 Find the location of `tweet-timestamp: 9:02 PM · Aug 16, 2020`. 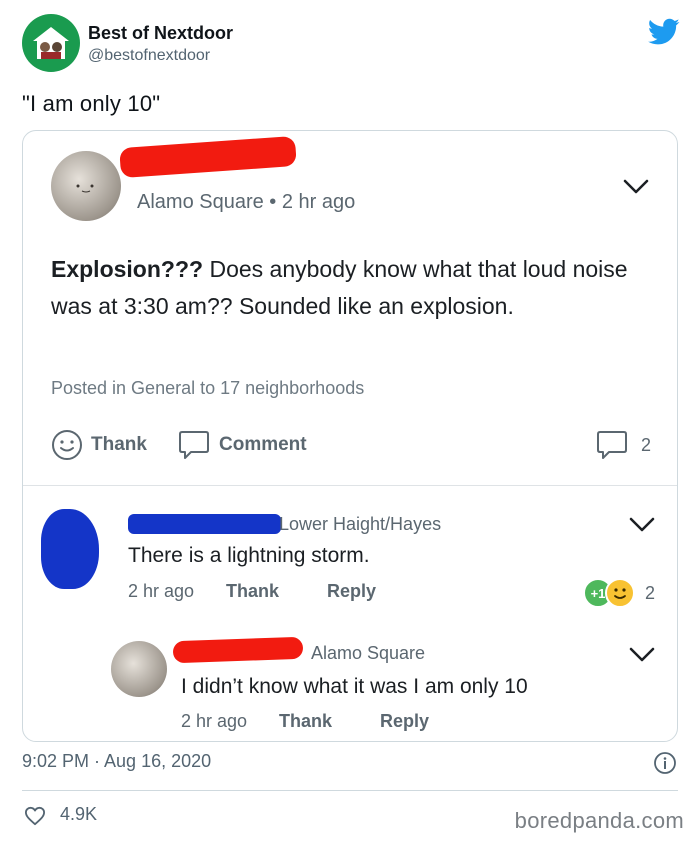

tweet-timestamp: 9:02 PM · Aug 16, 2020 is located at coordinates (116, 761).